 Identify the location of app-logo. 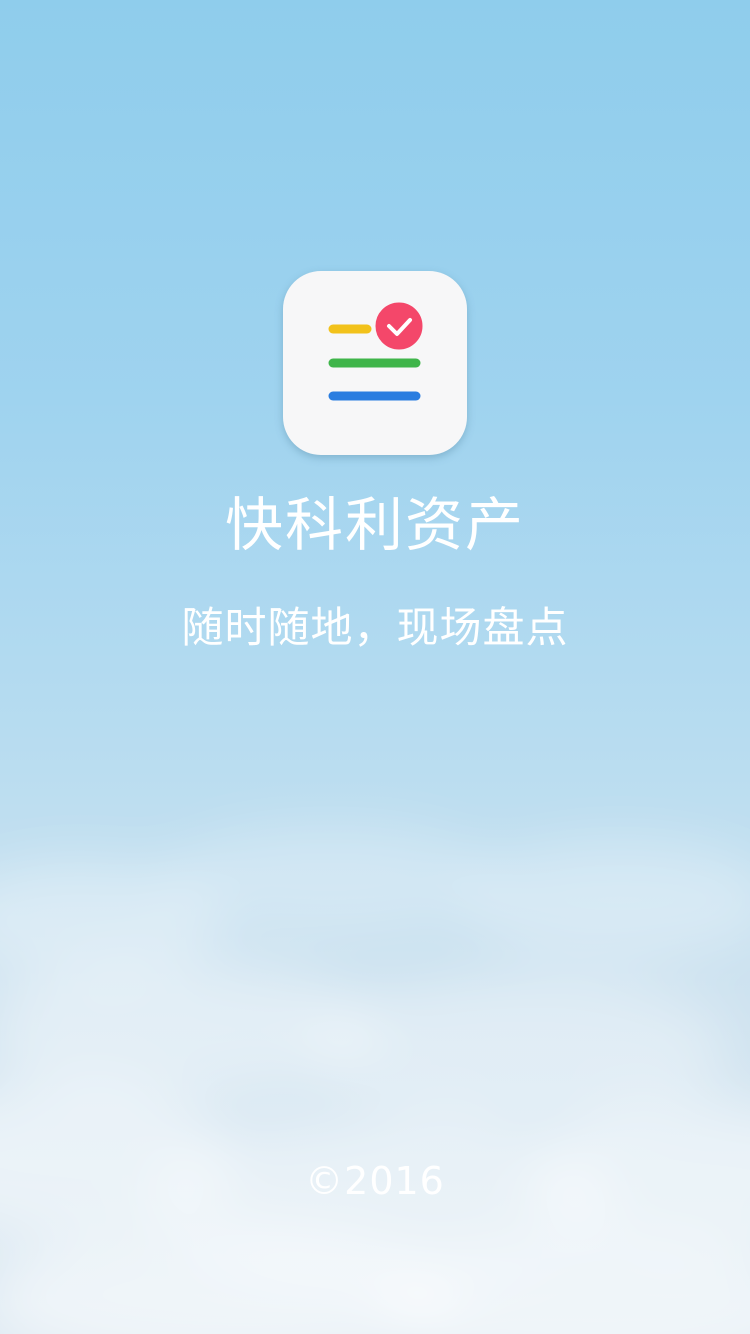
(375, 363).